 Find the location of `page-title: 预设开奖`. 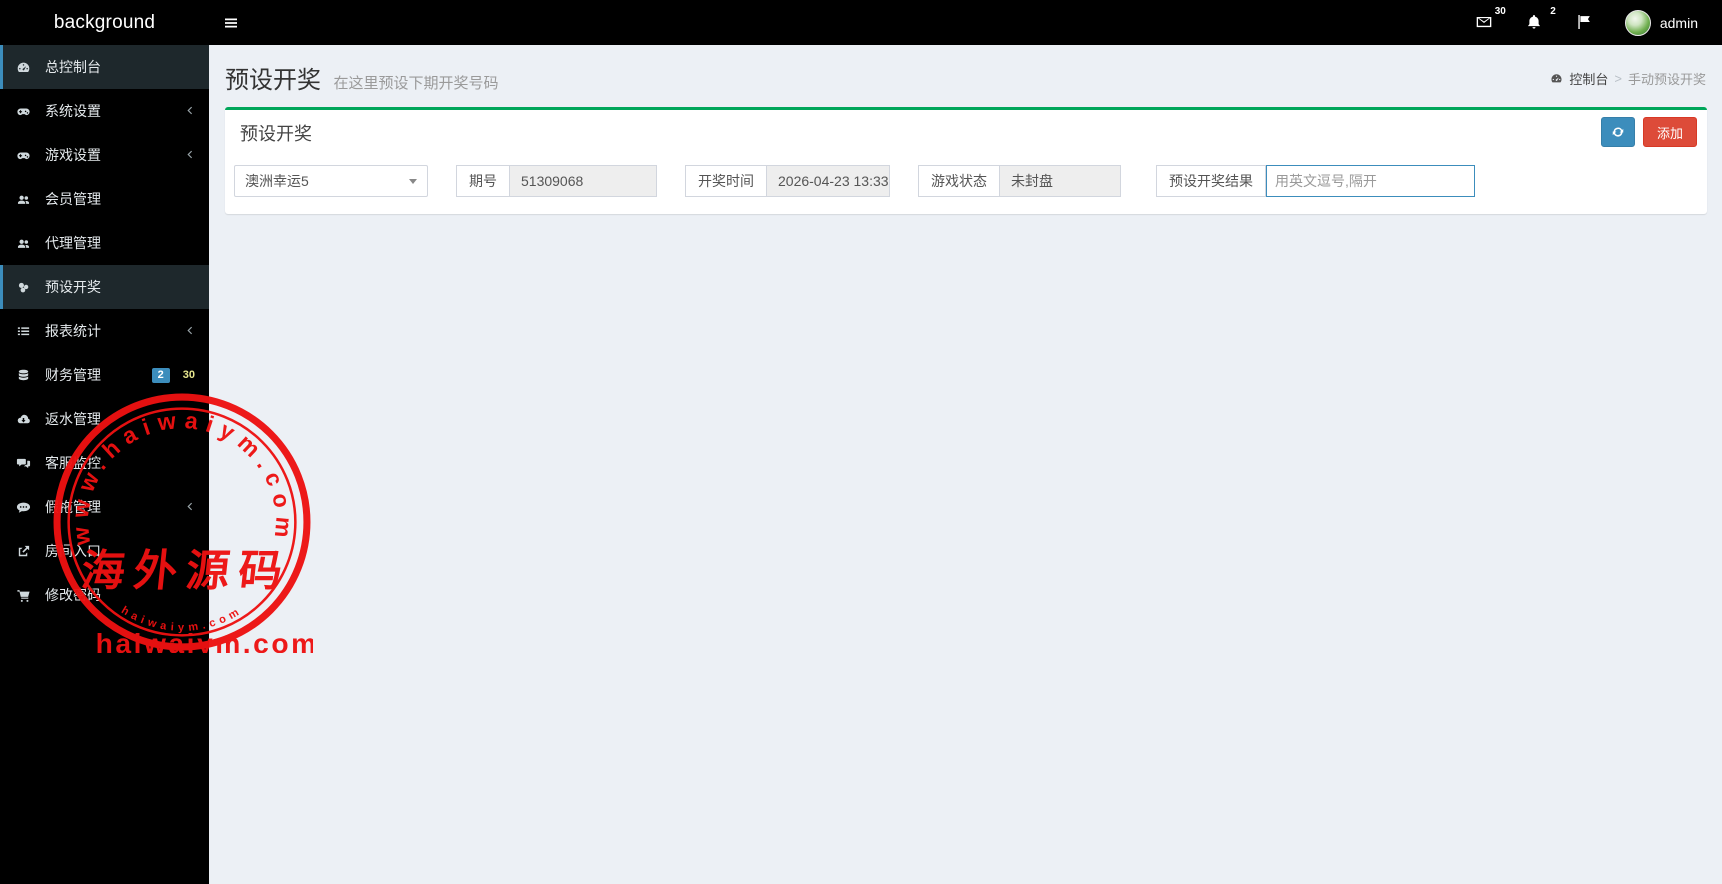

page-title: 预设开奖 is located at coordinates (273, 80).